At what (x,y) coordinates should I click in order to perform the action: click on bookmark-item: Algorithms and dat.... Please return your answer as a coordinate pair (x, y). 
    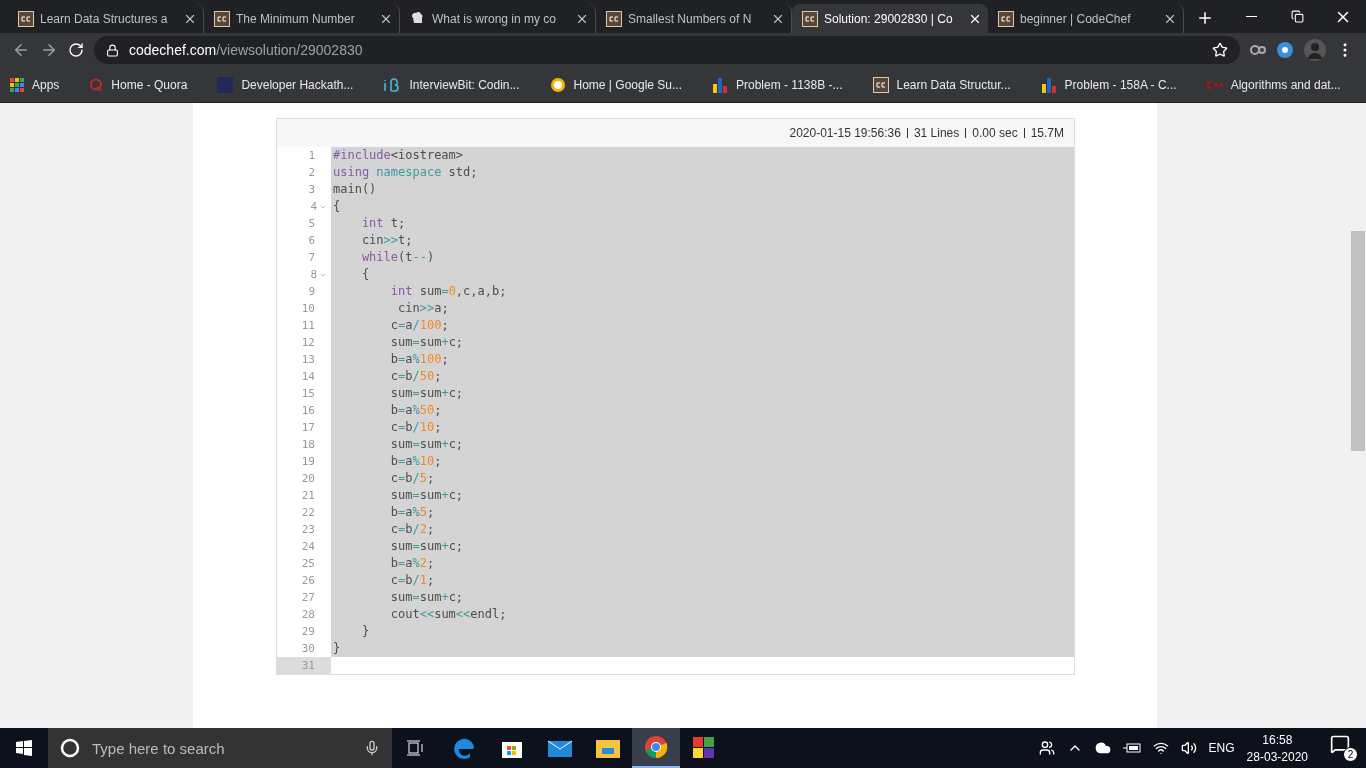
    Looking at the image, I should click on (1280, 84).